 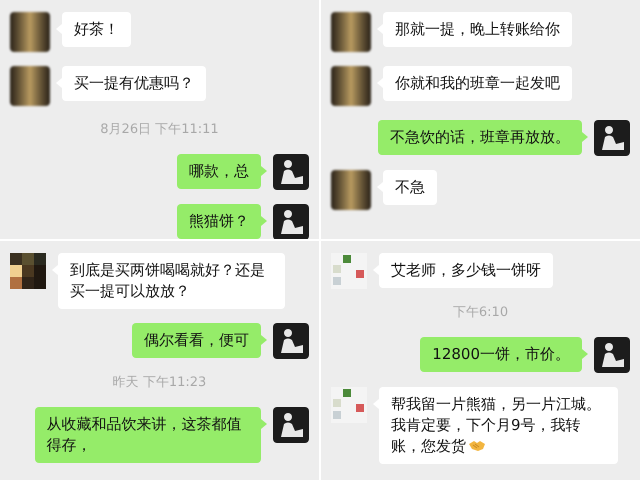 What do you see at coordinates (171, 281) in the screenshot?
I see `message-bubble: 到底是买两饼喝喝就好？还是买一提可以放放？` at bounding box center [171, 281].